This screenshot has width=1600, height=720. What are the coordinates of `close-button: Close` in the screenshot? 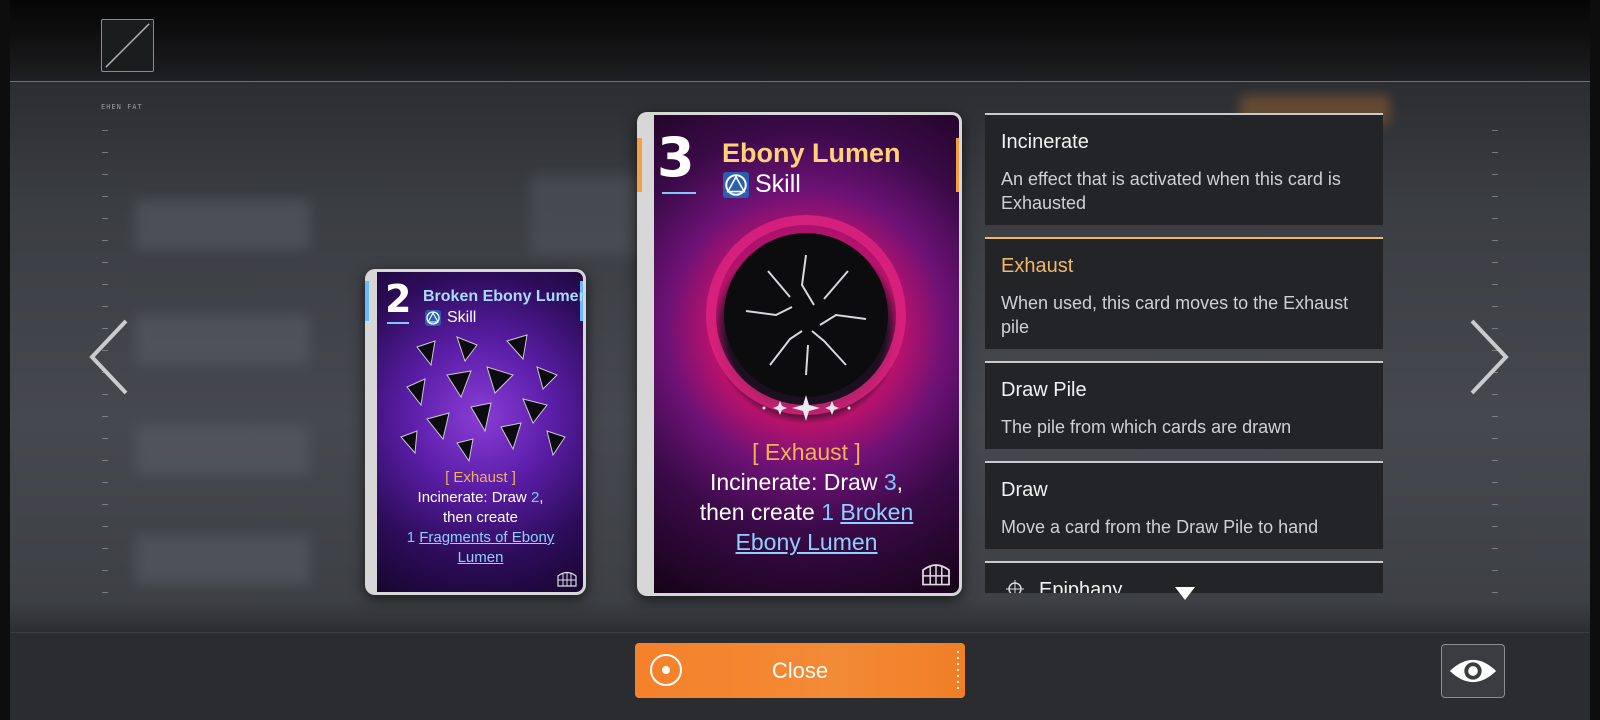 It's located at (800, 670).